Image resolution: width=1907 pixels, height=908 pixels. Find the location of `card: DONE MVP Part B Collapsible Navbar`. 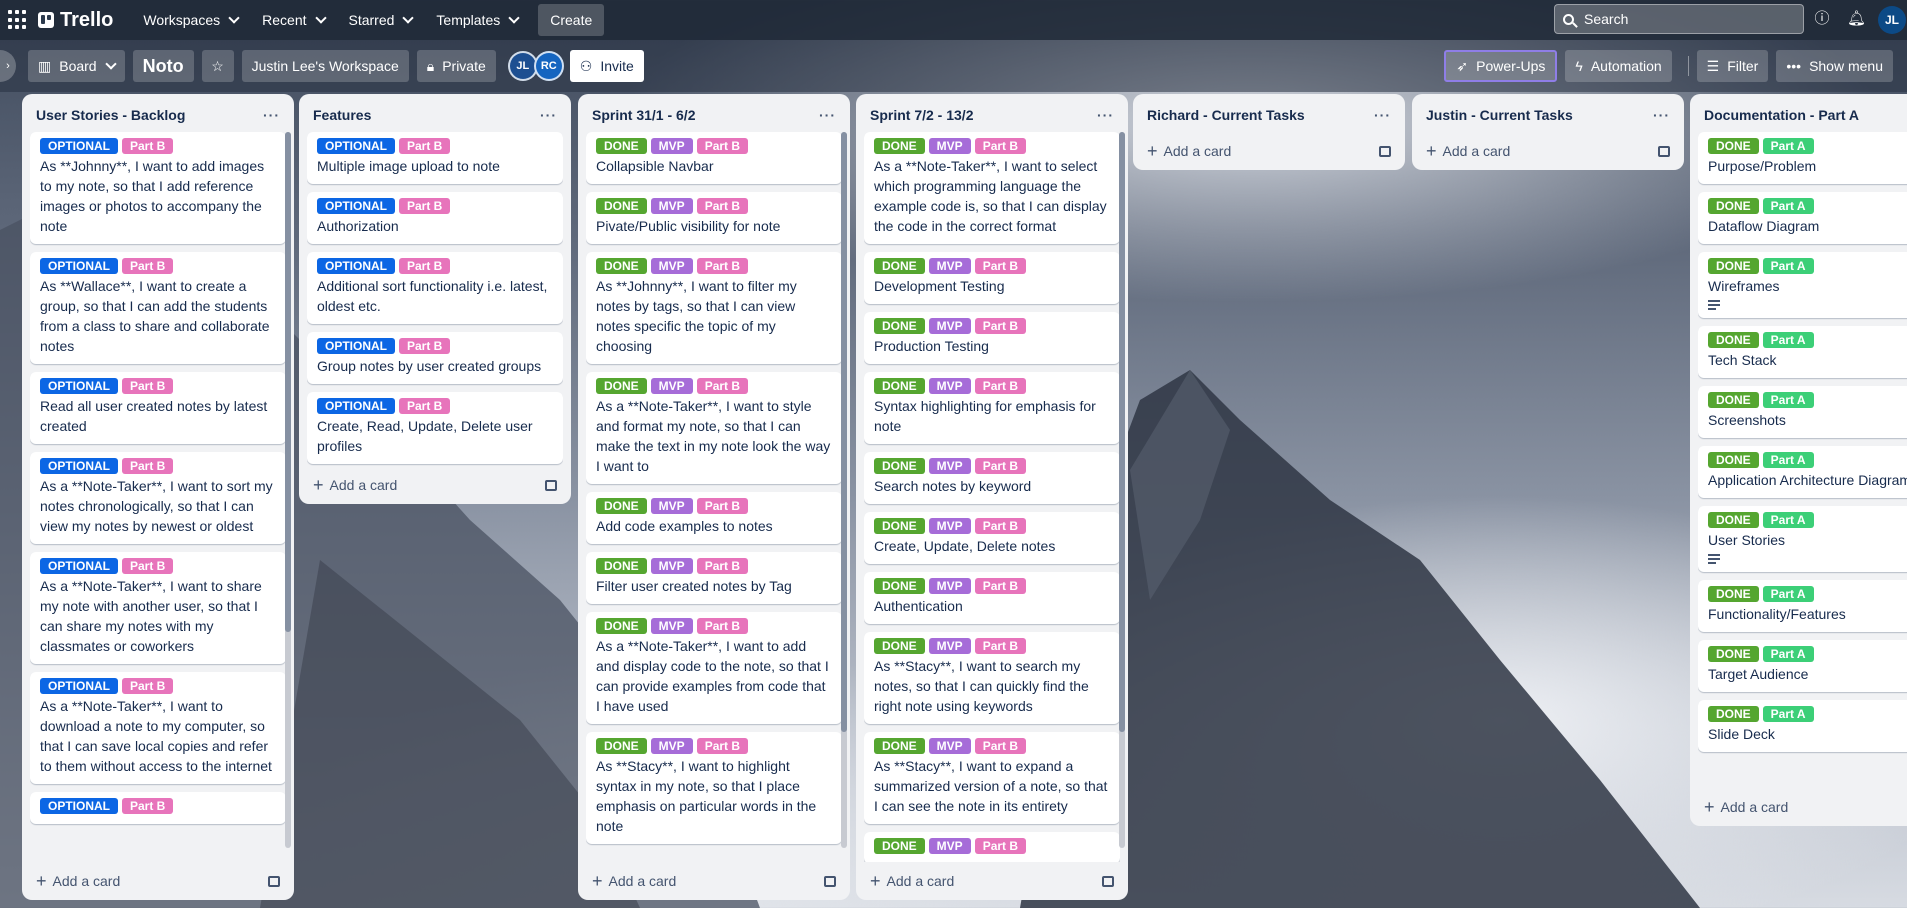

card: DONE MVP Part B Collapsible Navbar is located at coordinates (714, 158).